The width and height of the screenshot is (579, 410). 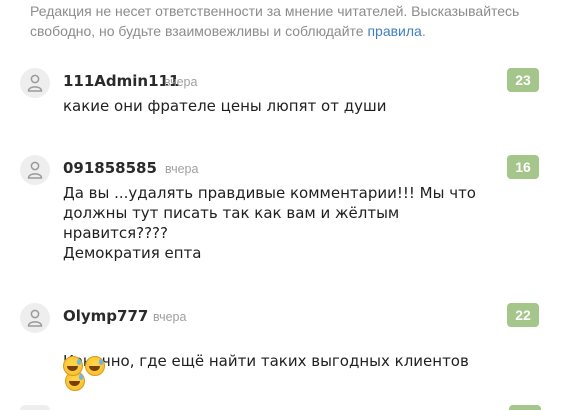 What do you see at coordinates (523, 315) in the screenshot?
I see `rating-badge: 22` at bounding box center [523, 315].